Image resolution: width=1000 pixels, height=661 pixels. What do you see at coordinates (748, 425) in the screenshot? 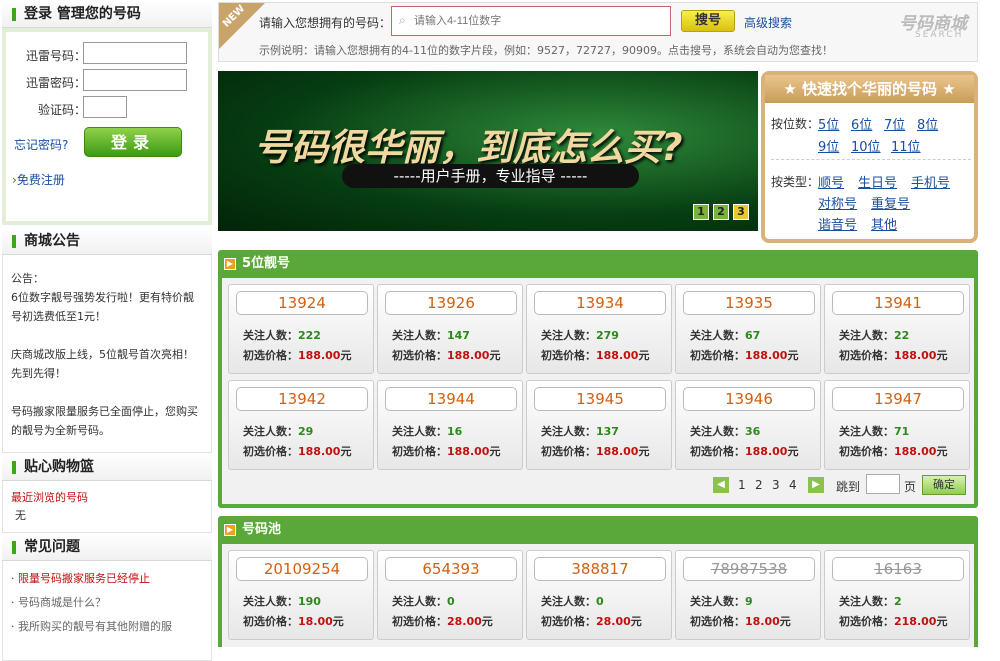
I see `number-card: 13946 关注人数：36 初选价格：188.00元` at bounding box center [748, 425].